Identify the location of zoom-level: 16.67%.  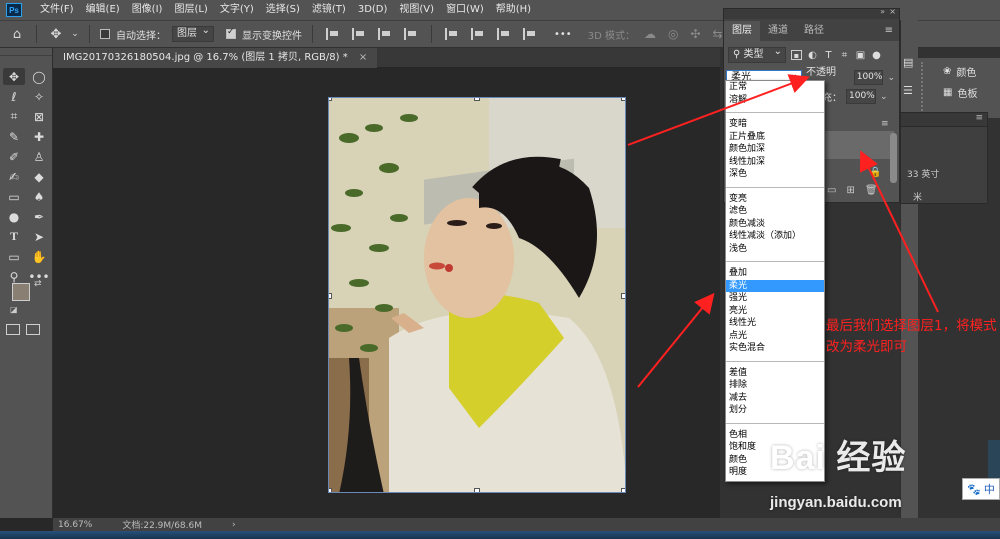
(75, 525).